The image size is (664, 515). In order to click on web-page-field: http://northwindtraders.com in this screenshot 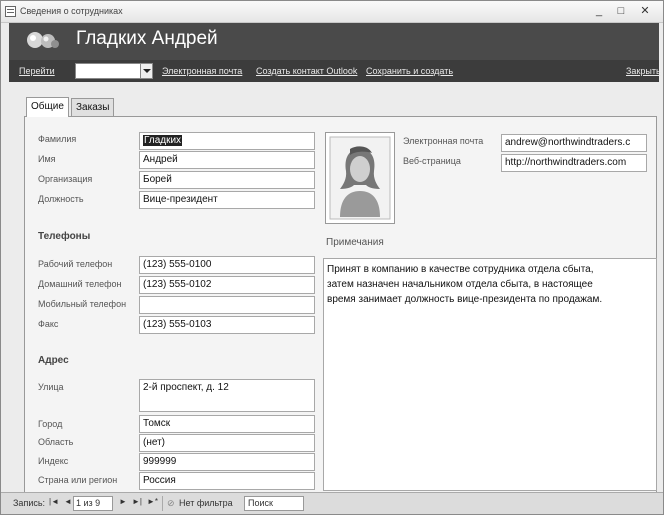, I will do `click(574, 163)`.